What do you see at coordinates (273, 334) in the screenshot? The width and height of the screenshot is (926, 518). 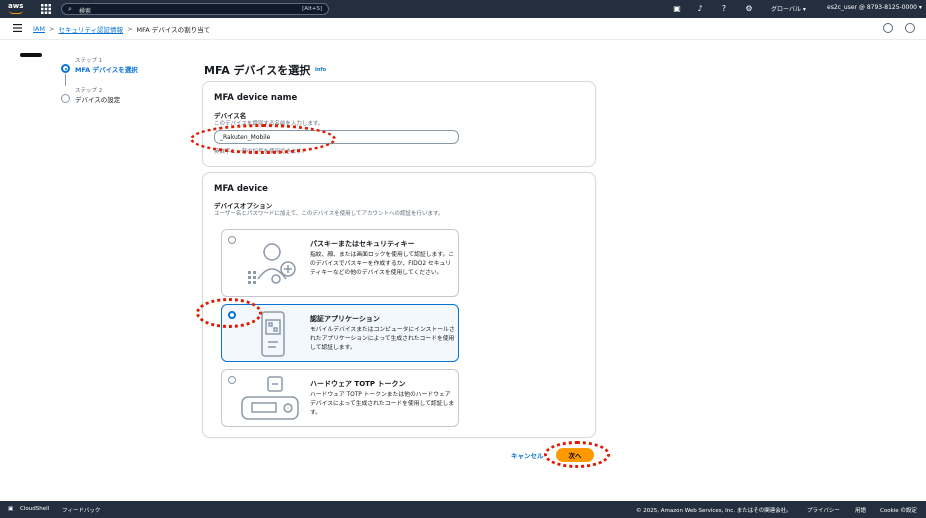 I see `authenticator-app-illustration-icon` at bounding box center [273, 334].